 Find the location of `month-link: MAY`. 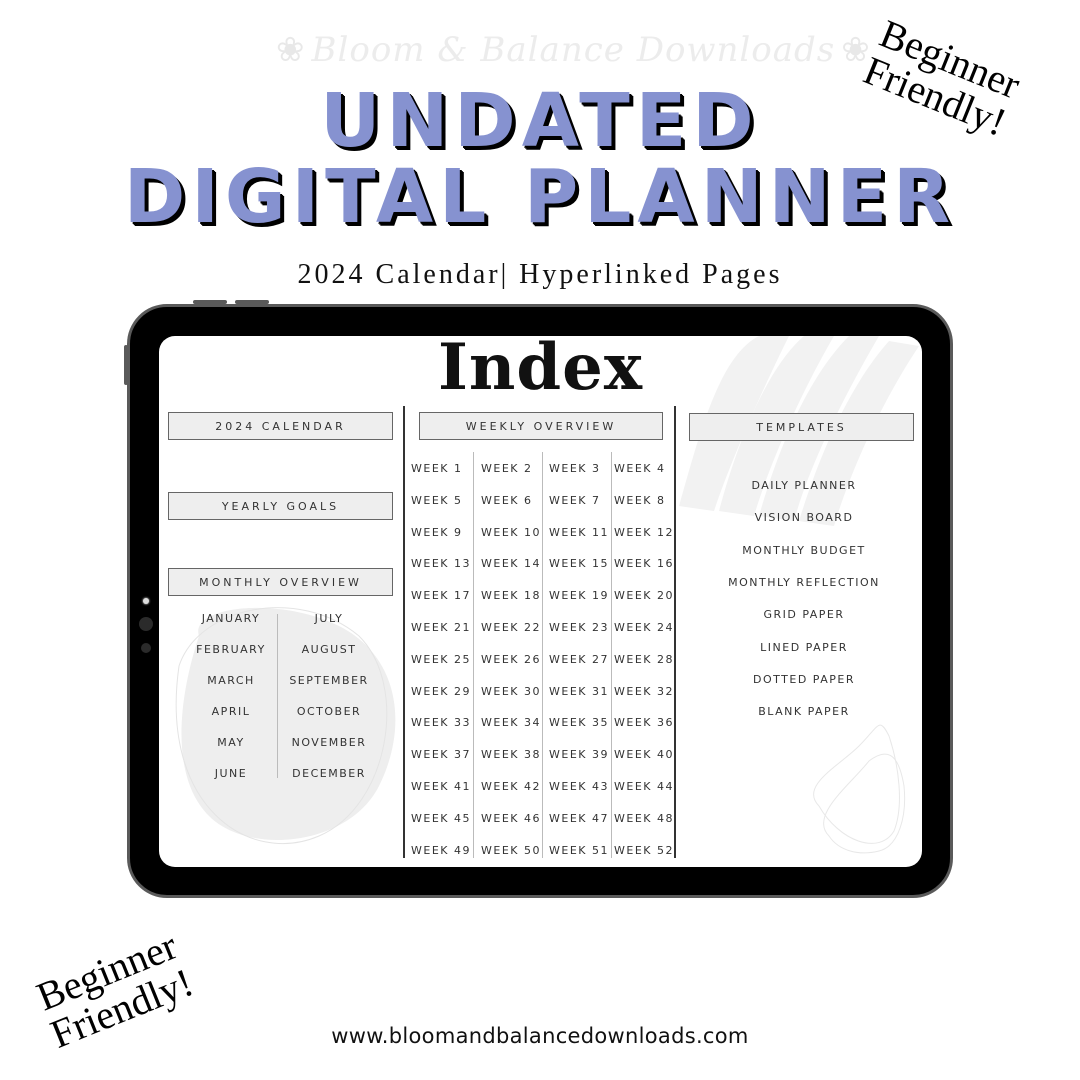

month-link: MAY is located at coordinates (231, 742).